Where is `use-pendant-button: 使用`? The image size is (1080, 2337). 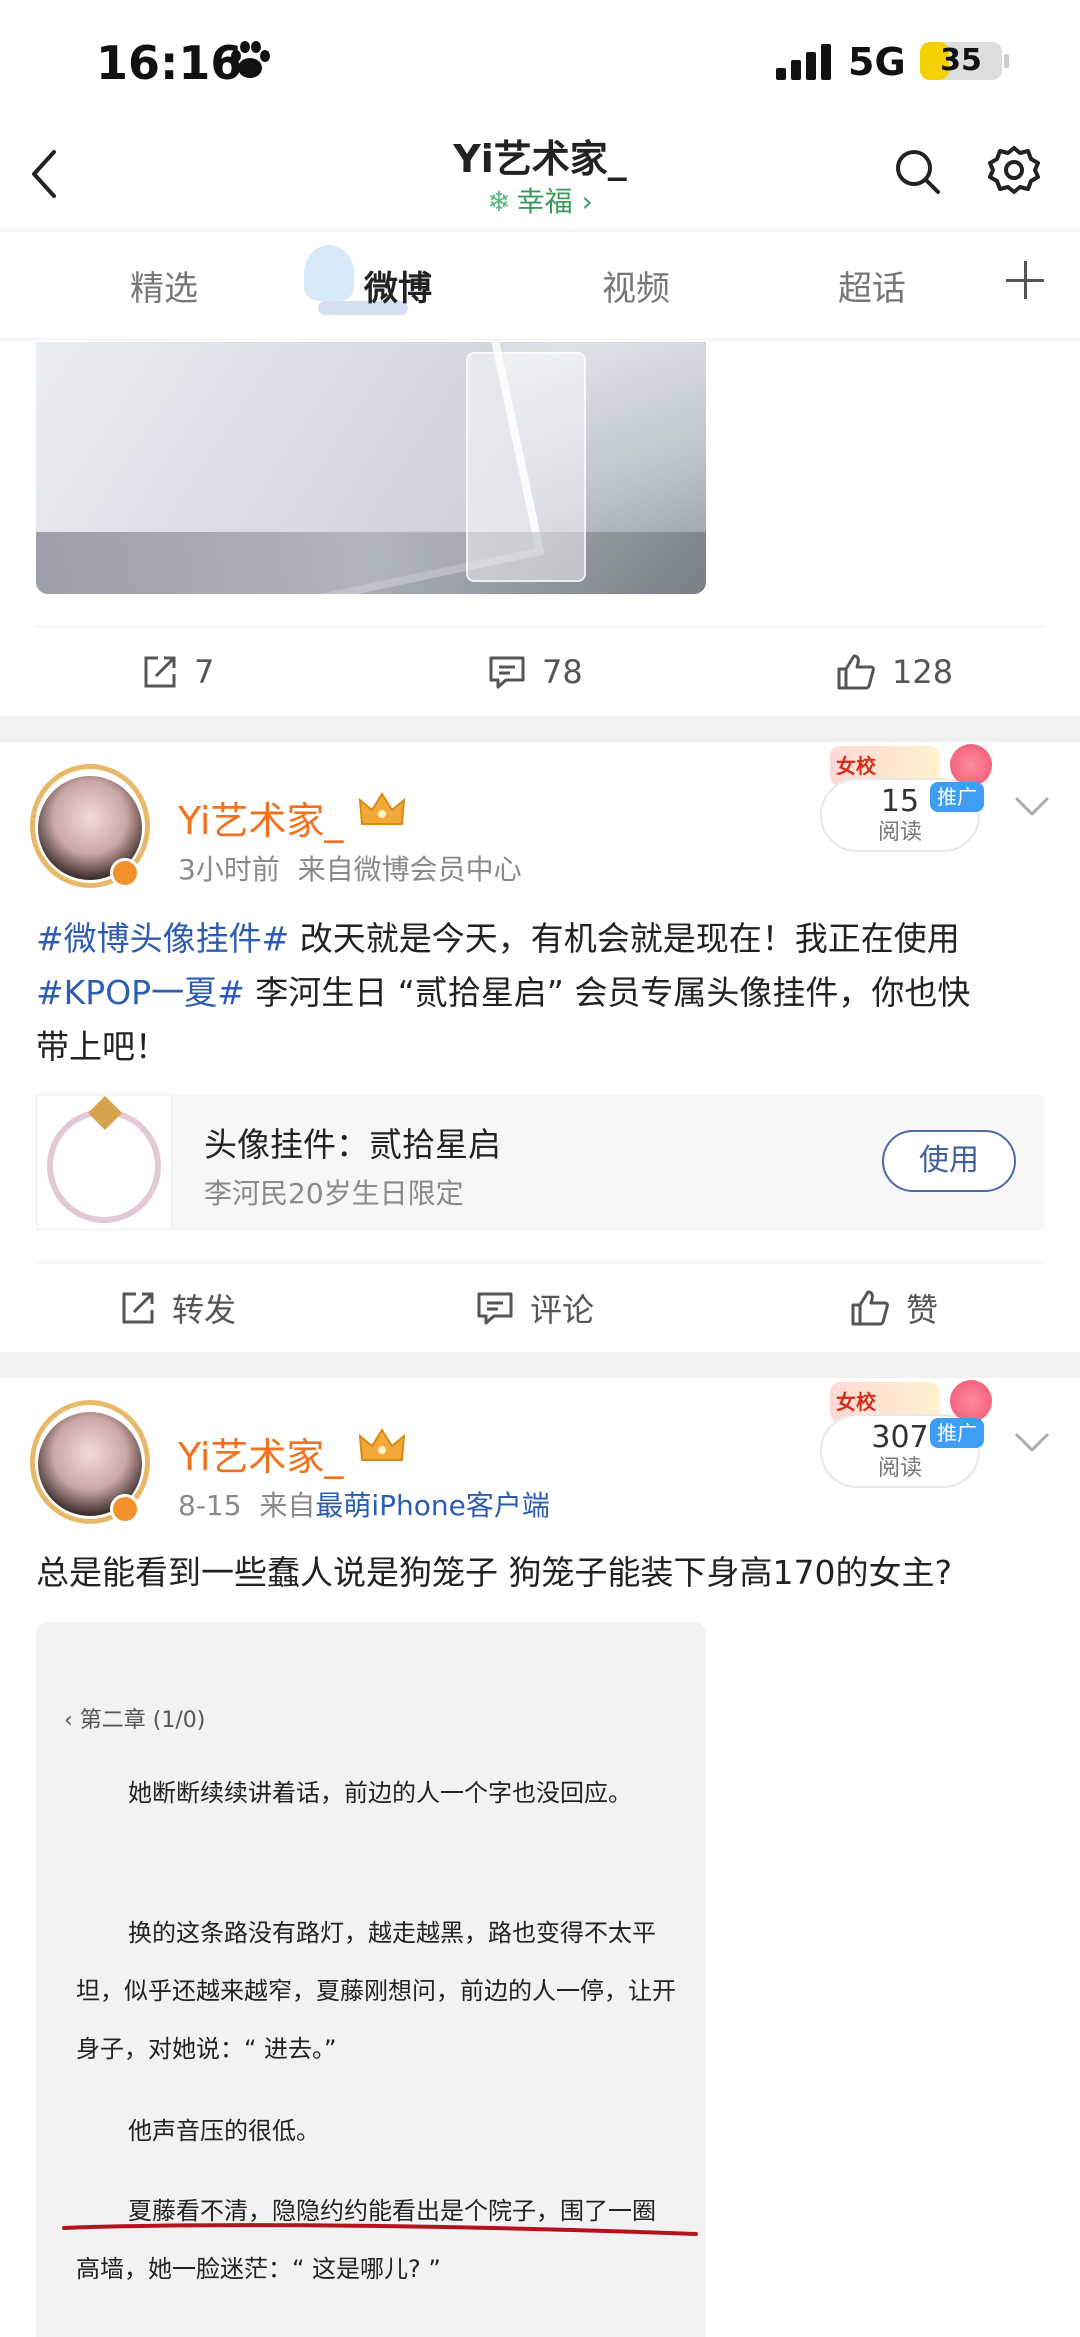 use-pendant-button: 使用 is located at coordinates (949, 1161).